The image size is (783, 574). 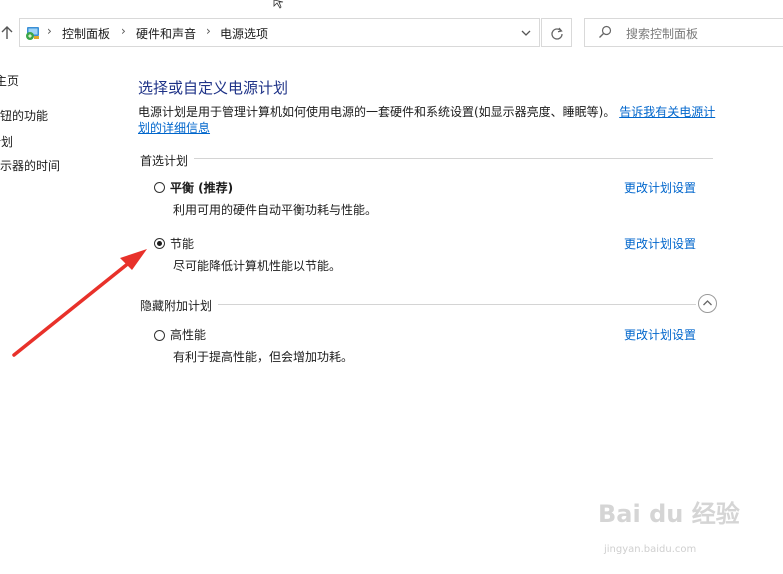 I want to click on red-arrow-annotation, so click(x=79, y=303).